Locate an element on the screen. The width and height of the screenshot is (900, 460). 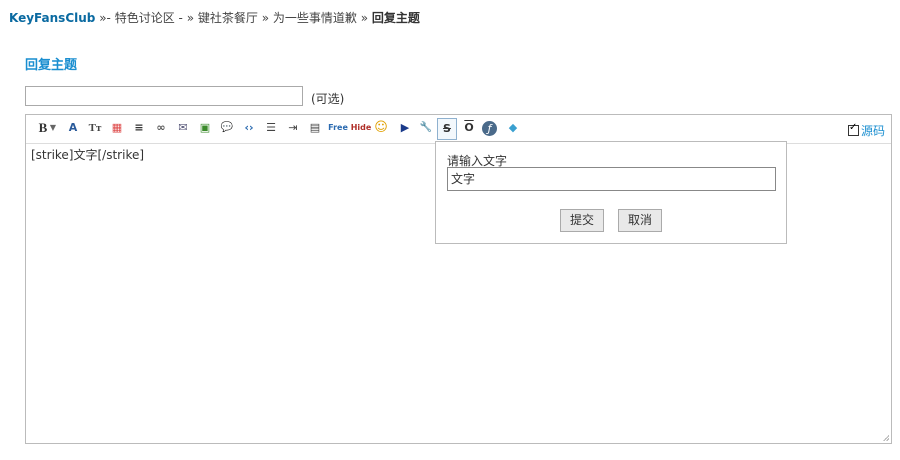
source-toggle: 源码 is located at coordinates (866, 130).